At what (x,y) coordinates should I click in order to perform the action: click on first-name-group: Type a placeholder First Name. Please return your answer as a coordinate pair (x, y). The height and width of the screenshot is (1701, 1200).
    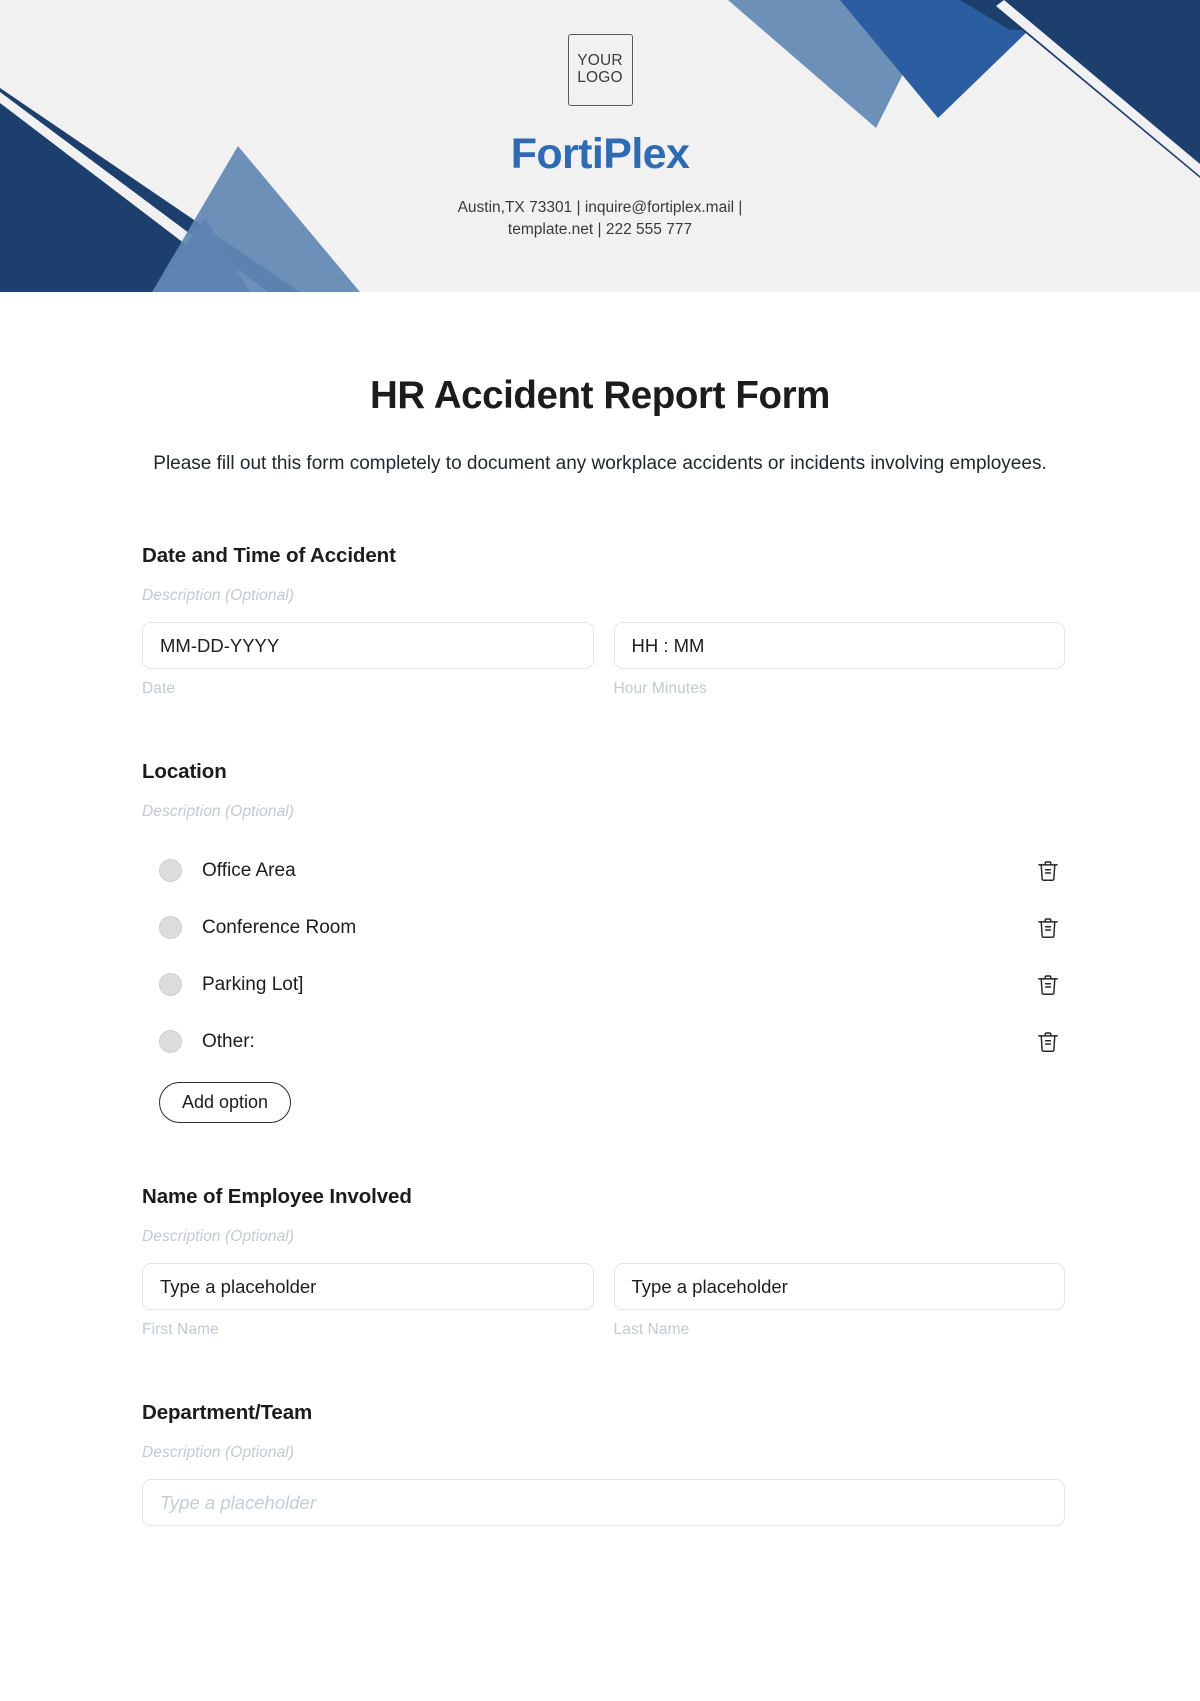
    Looking at the image, I should click on (368, 1301).